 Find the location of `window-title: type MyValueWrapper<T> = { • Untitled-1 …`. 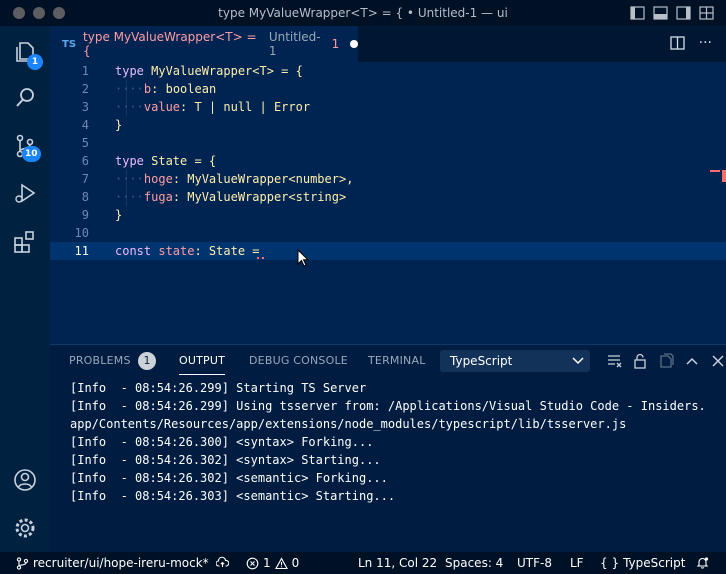

window-title: type MyValueWrapper<T> = { • Untitled-1 … is located at coordinates (363, 13).